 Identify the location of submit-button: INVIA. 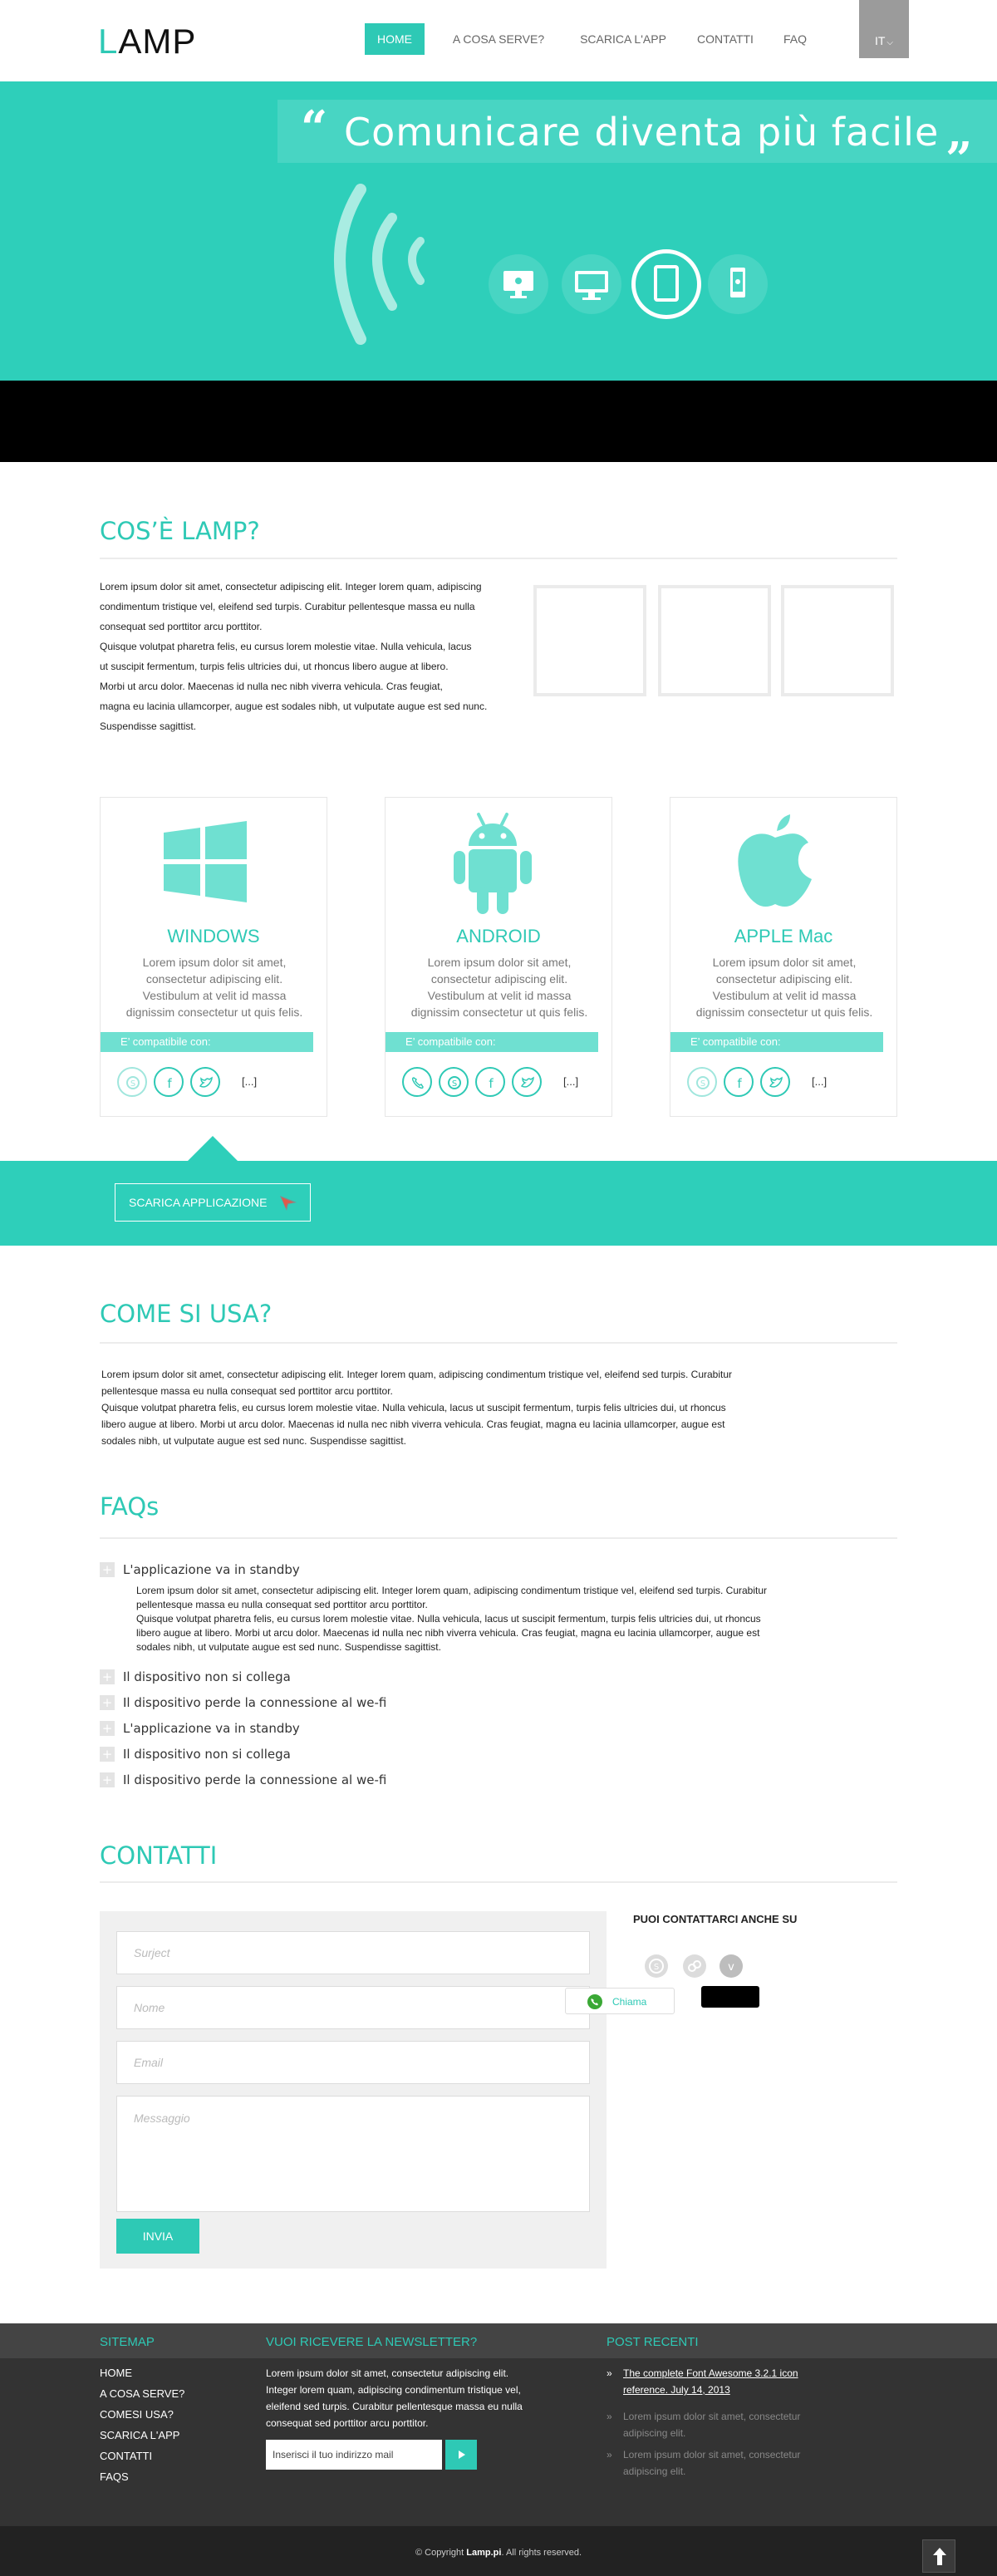
(157, 2236).